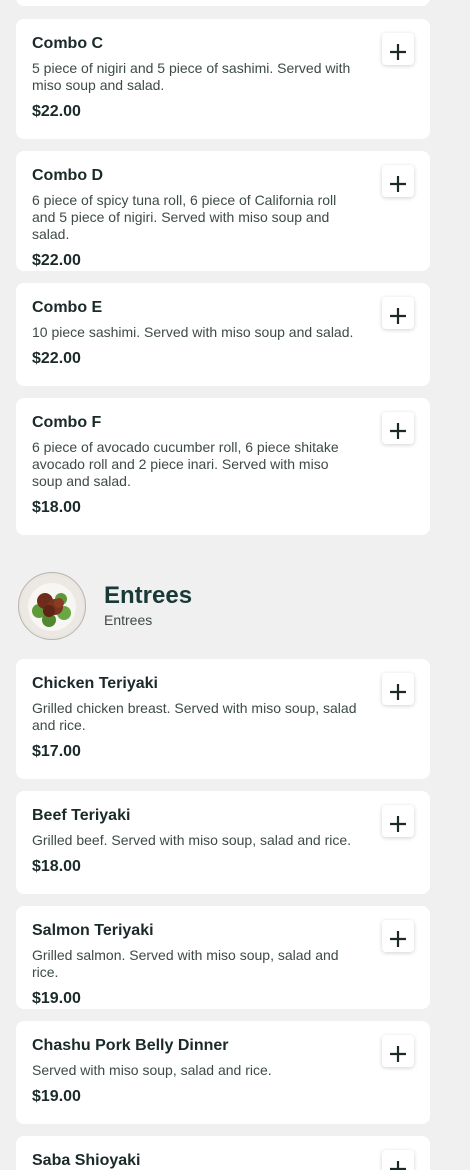 This screenshot has width=470, height=1170. Describe the element at coordinates (228, 607) in the screenshot. I see `section-header: Entrees Entrees` at that location.